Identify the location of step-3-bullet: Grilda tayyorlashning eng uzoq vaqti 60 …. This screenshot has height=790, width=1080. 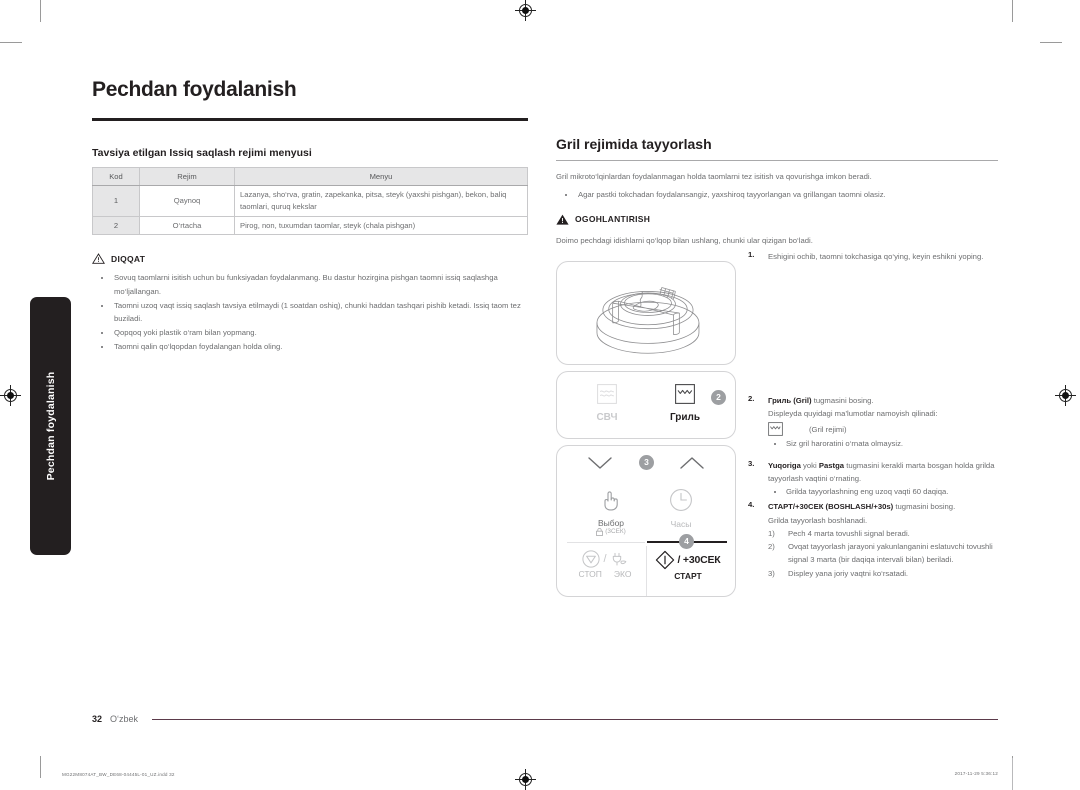
(883, 491).